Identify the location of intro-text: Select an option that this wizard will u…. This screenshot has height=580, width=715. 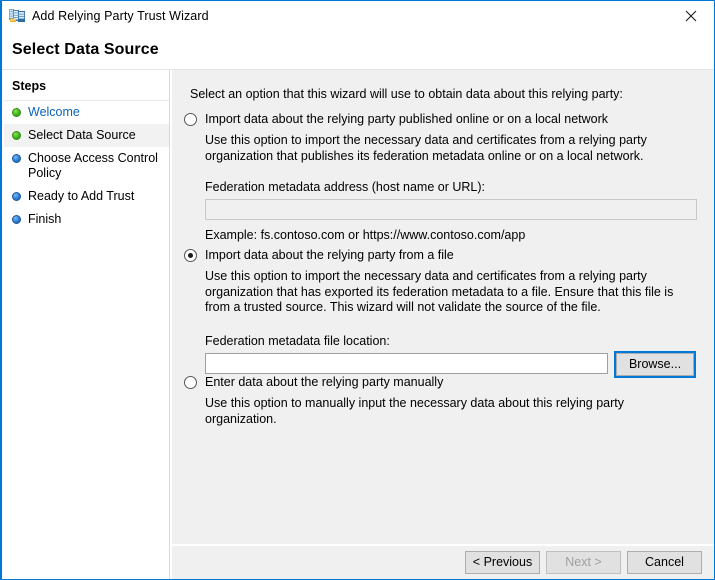
(406, 94).